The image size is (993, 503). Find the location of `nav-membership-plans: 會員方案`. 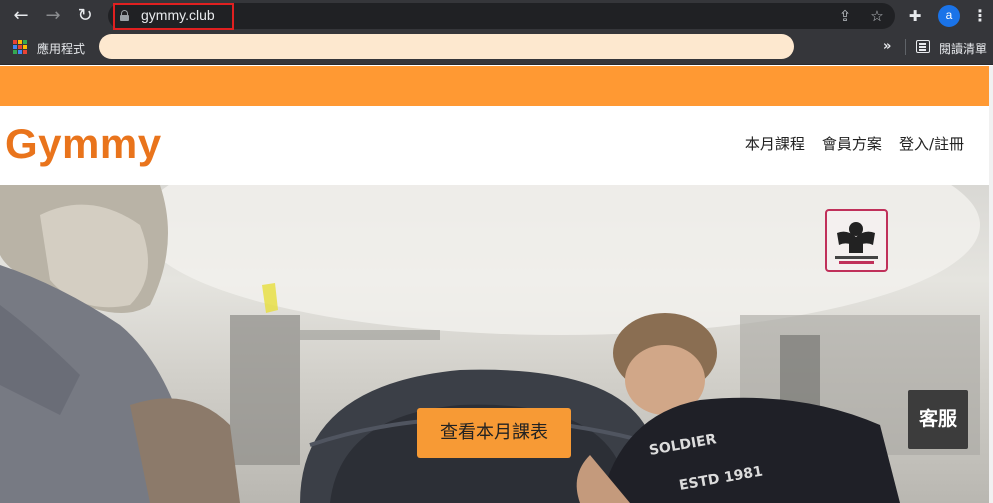

nav-membership-plans: 會員方案 is located at coordinates (852, 143).